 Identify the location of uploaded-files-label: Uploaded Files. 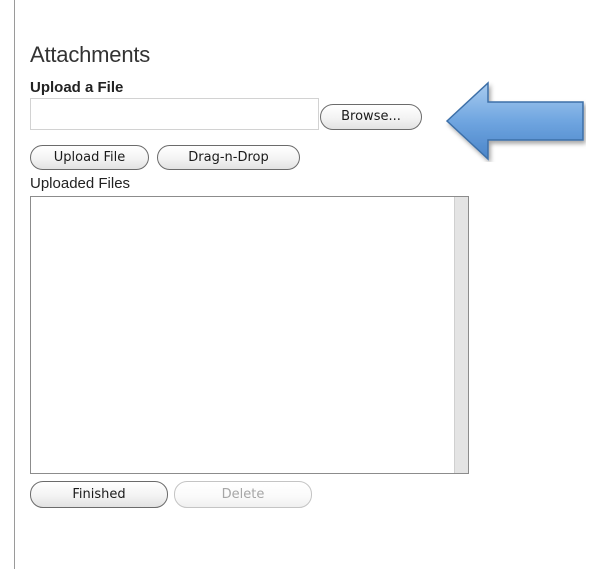
(80, 183).